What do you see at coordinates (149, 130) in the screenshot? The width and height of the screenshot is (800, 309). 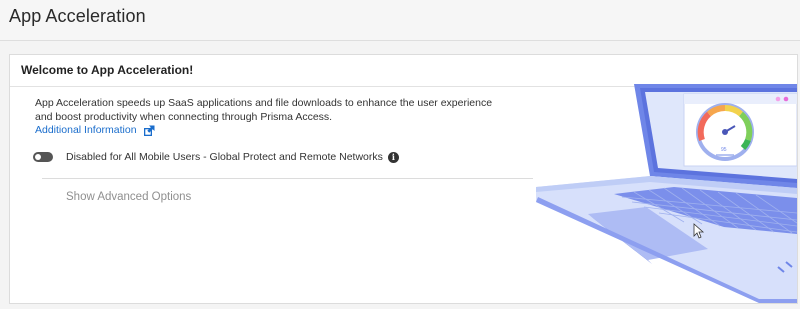 I see `external-link-icon` at bounding box center [149, 130].